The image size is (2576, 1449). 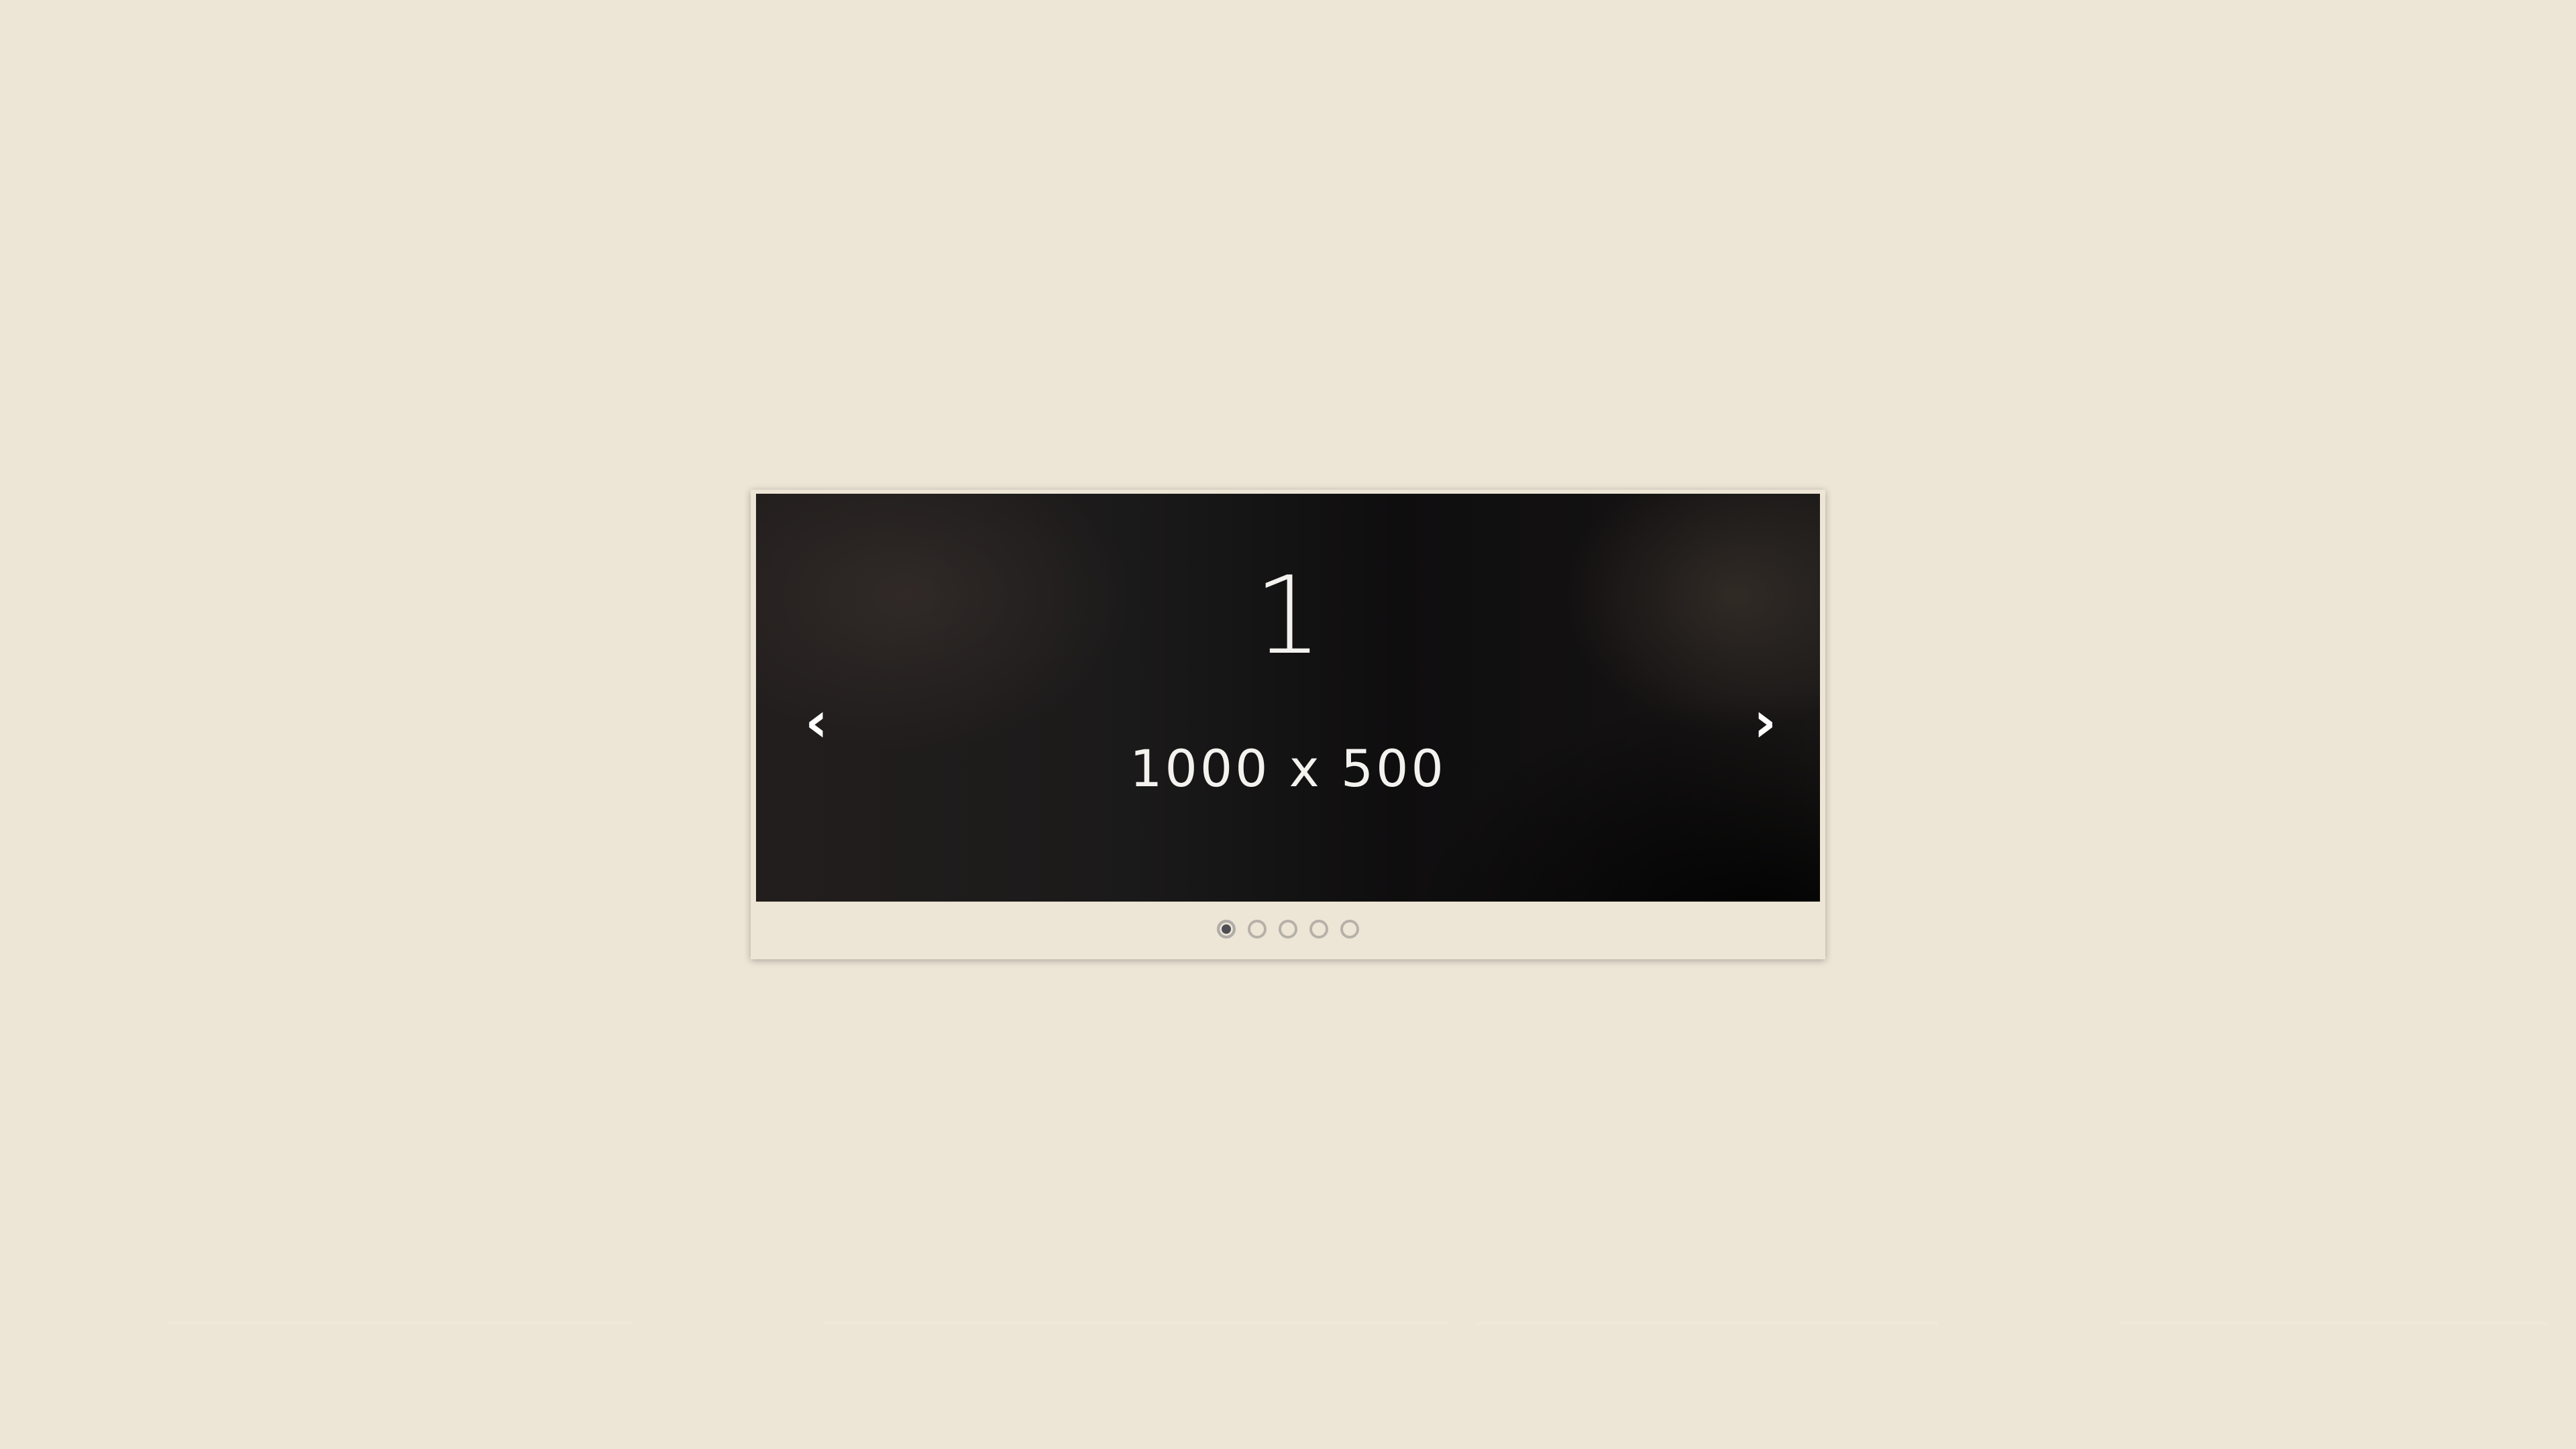 What do you see at coordinates (816, 721) in the screenshot?
I see `previous-slide-button: ‹` at bounding box center [816, 721].